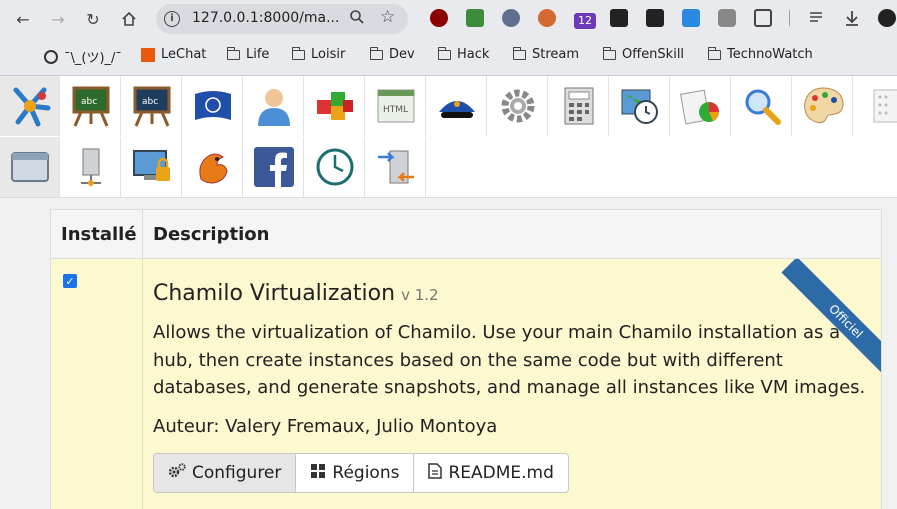 The width and height of the screenshot is (897, 509). What do you see at coordinates (366, 473) in the screenshot?
I see `regions-label: Régions` at bounding box center [366, 473].